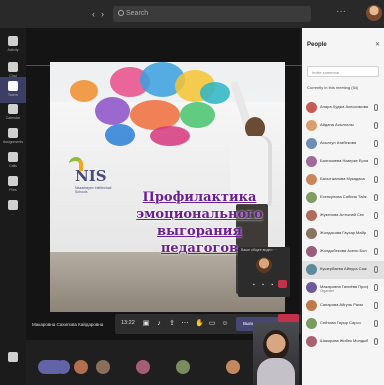 The width and height of the screenshot is (384, 385). What do you see at coordinates (13, 50) in the screenshot?
I see `rail-label: Activity` at bounding box center [13, 50].